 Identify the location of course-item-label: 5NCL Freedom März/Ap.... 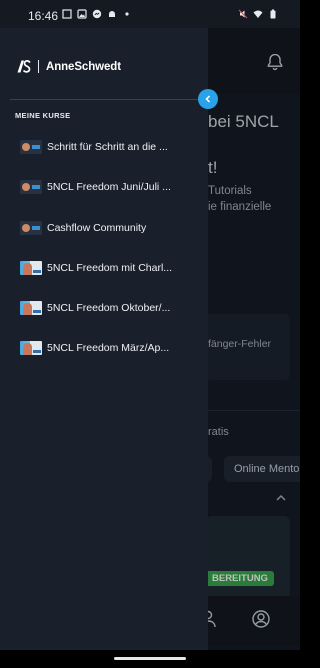
(108, 348).